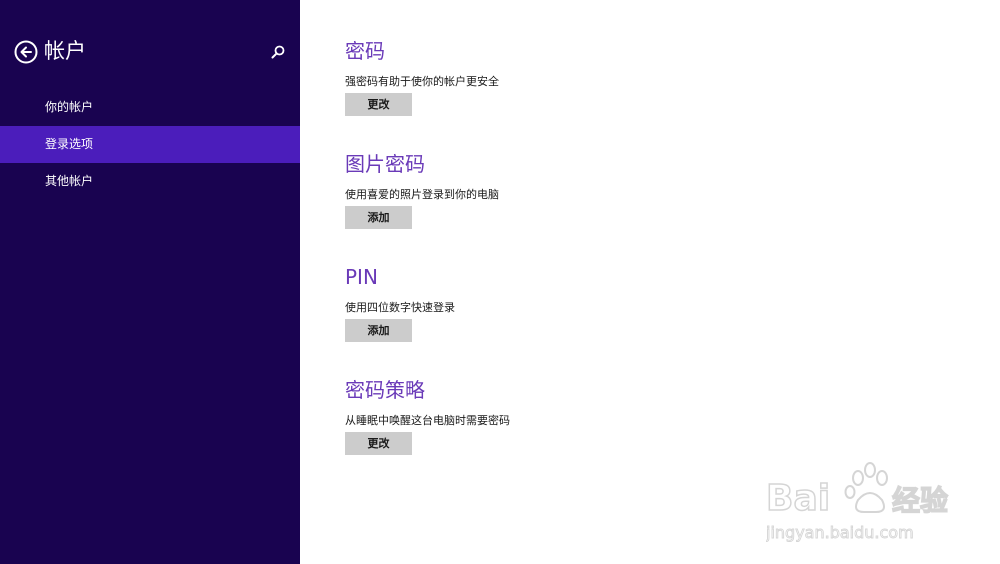  What do you see at coordinates (150, 107) in the screenshot?
I see `sidebar-item-your-account: 你的帐户` at bounding box center [150, 107].